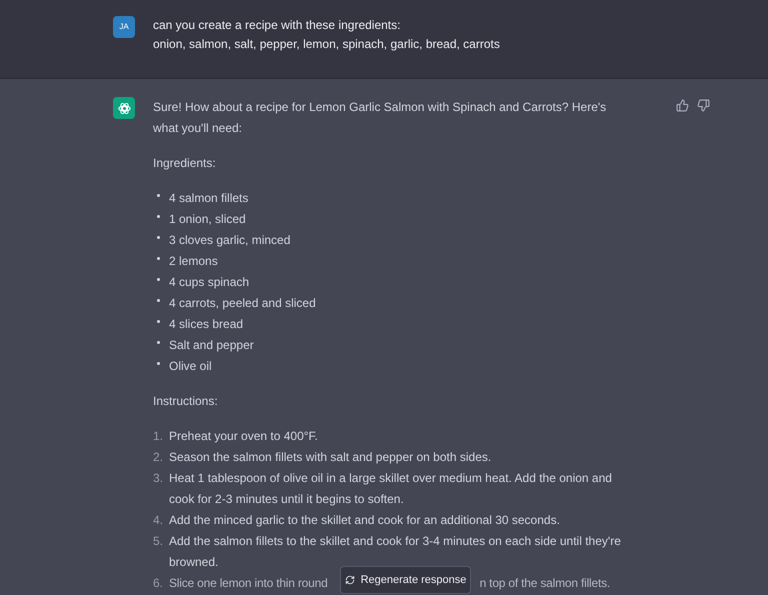 Image resolution: width=768 pixels, height=595 pixels. Describe the element at coordinates (207, 219) in the screenshot. I see `ingredient-item: 1 onion, sliced` at that location.